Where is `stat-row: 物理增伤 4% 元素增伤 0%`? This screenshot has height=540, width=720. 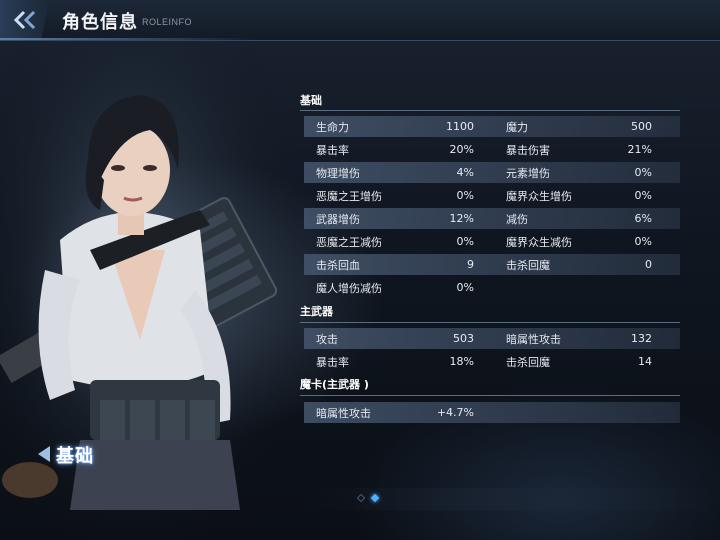
stat-row: 物理增伤 4% 元素增伤 0% is located at coordinates (492, 172).